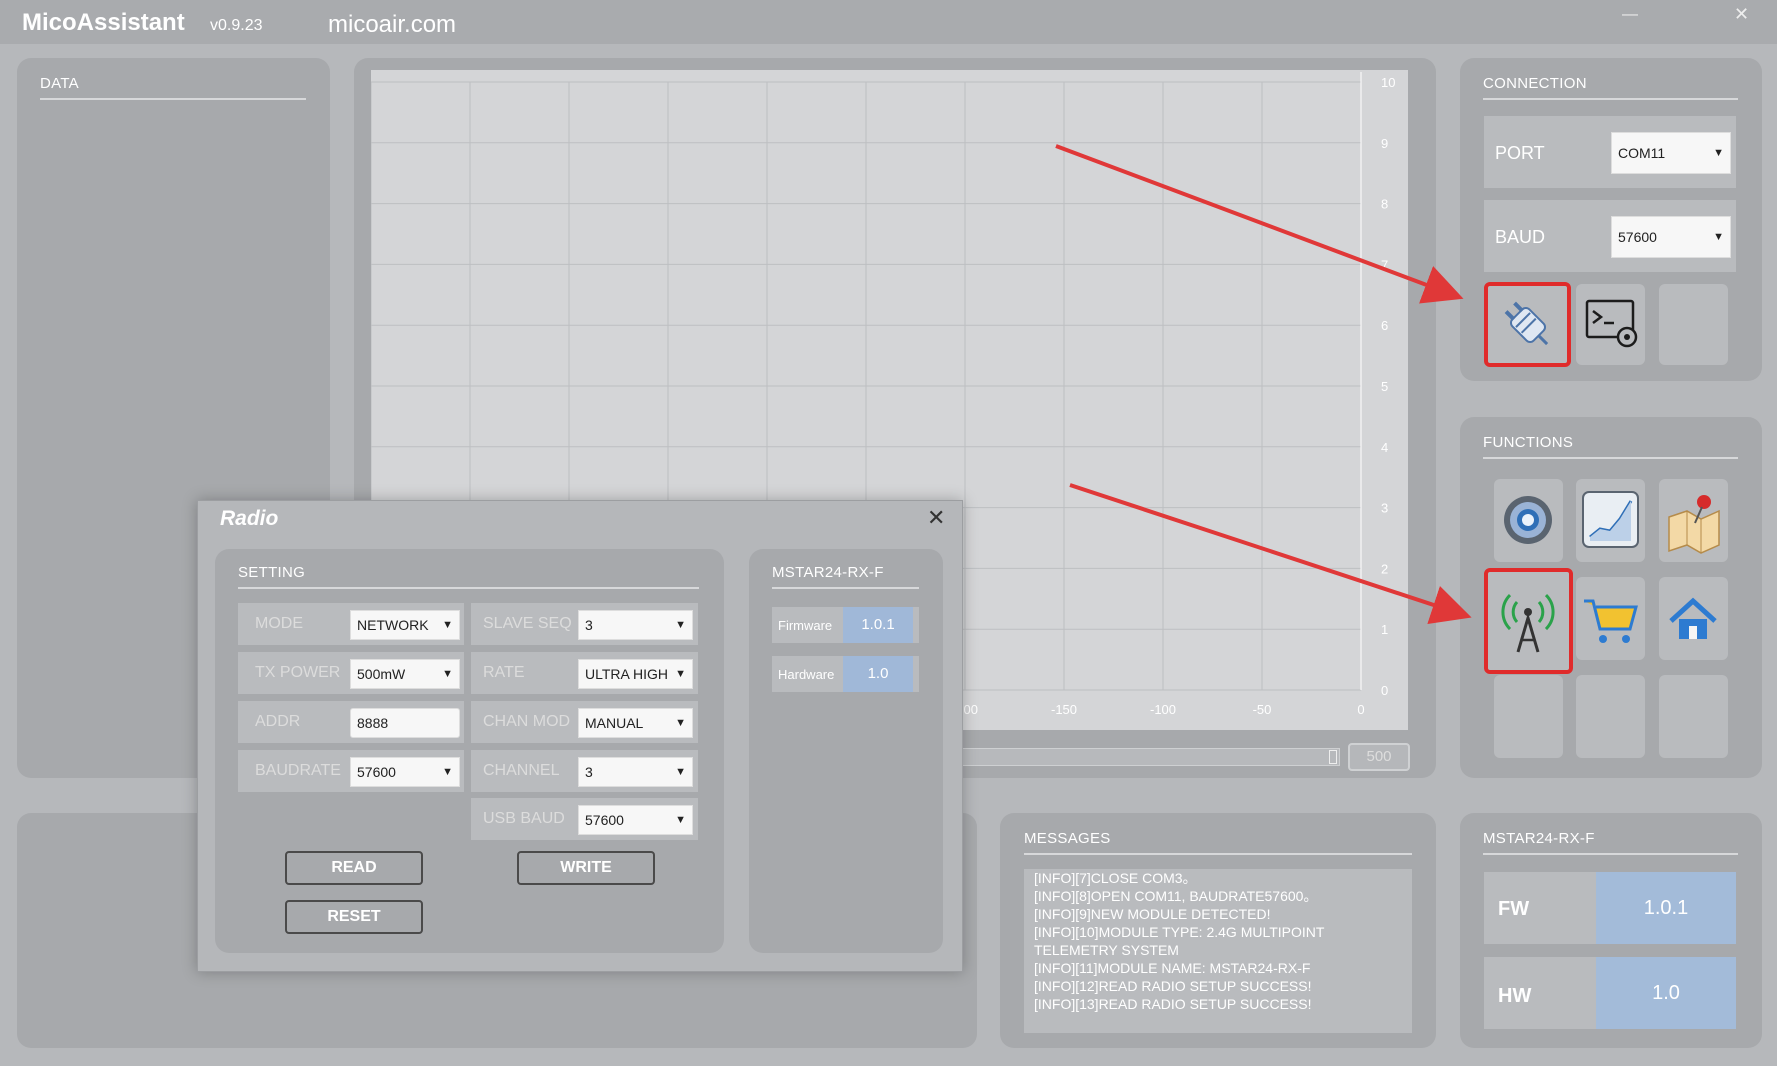  Describe the element at coordinates (635, 625) in the screenshot. I see `slaveseq-select: 3 ▼` at that location.